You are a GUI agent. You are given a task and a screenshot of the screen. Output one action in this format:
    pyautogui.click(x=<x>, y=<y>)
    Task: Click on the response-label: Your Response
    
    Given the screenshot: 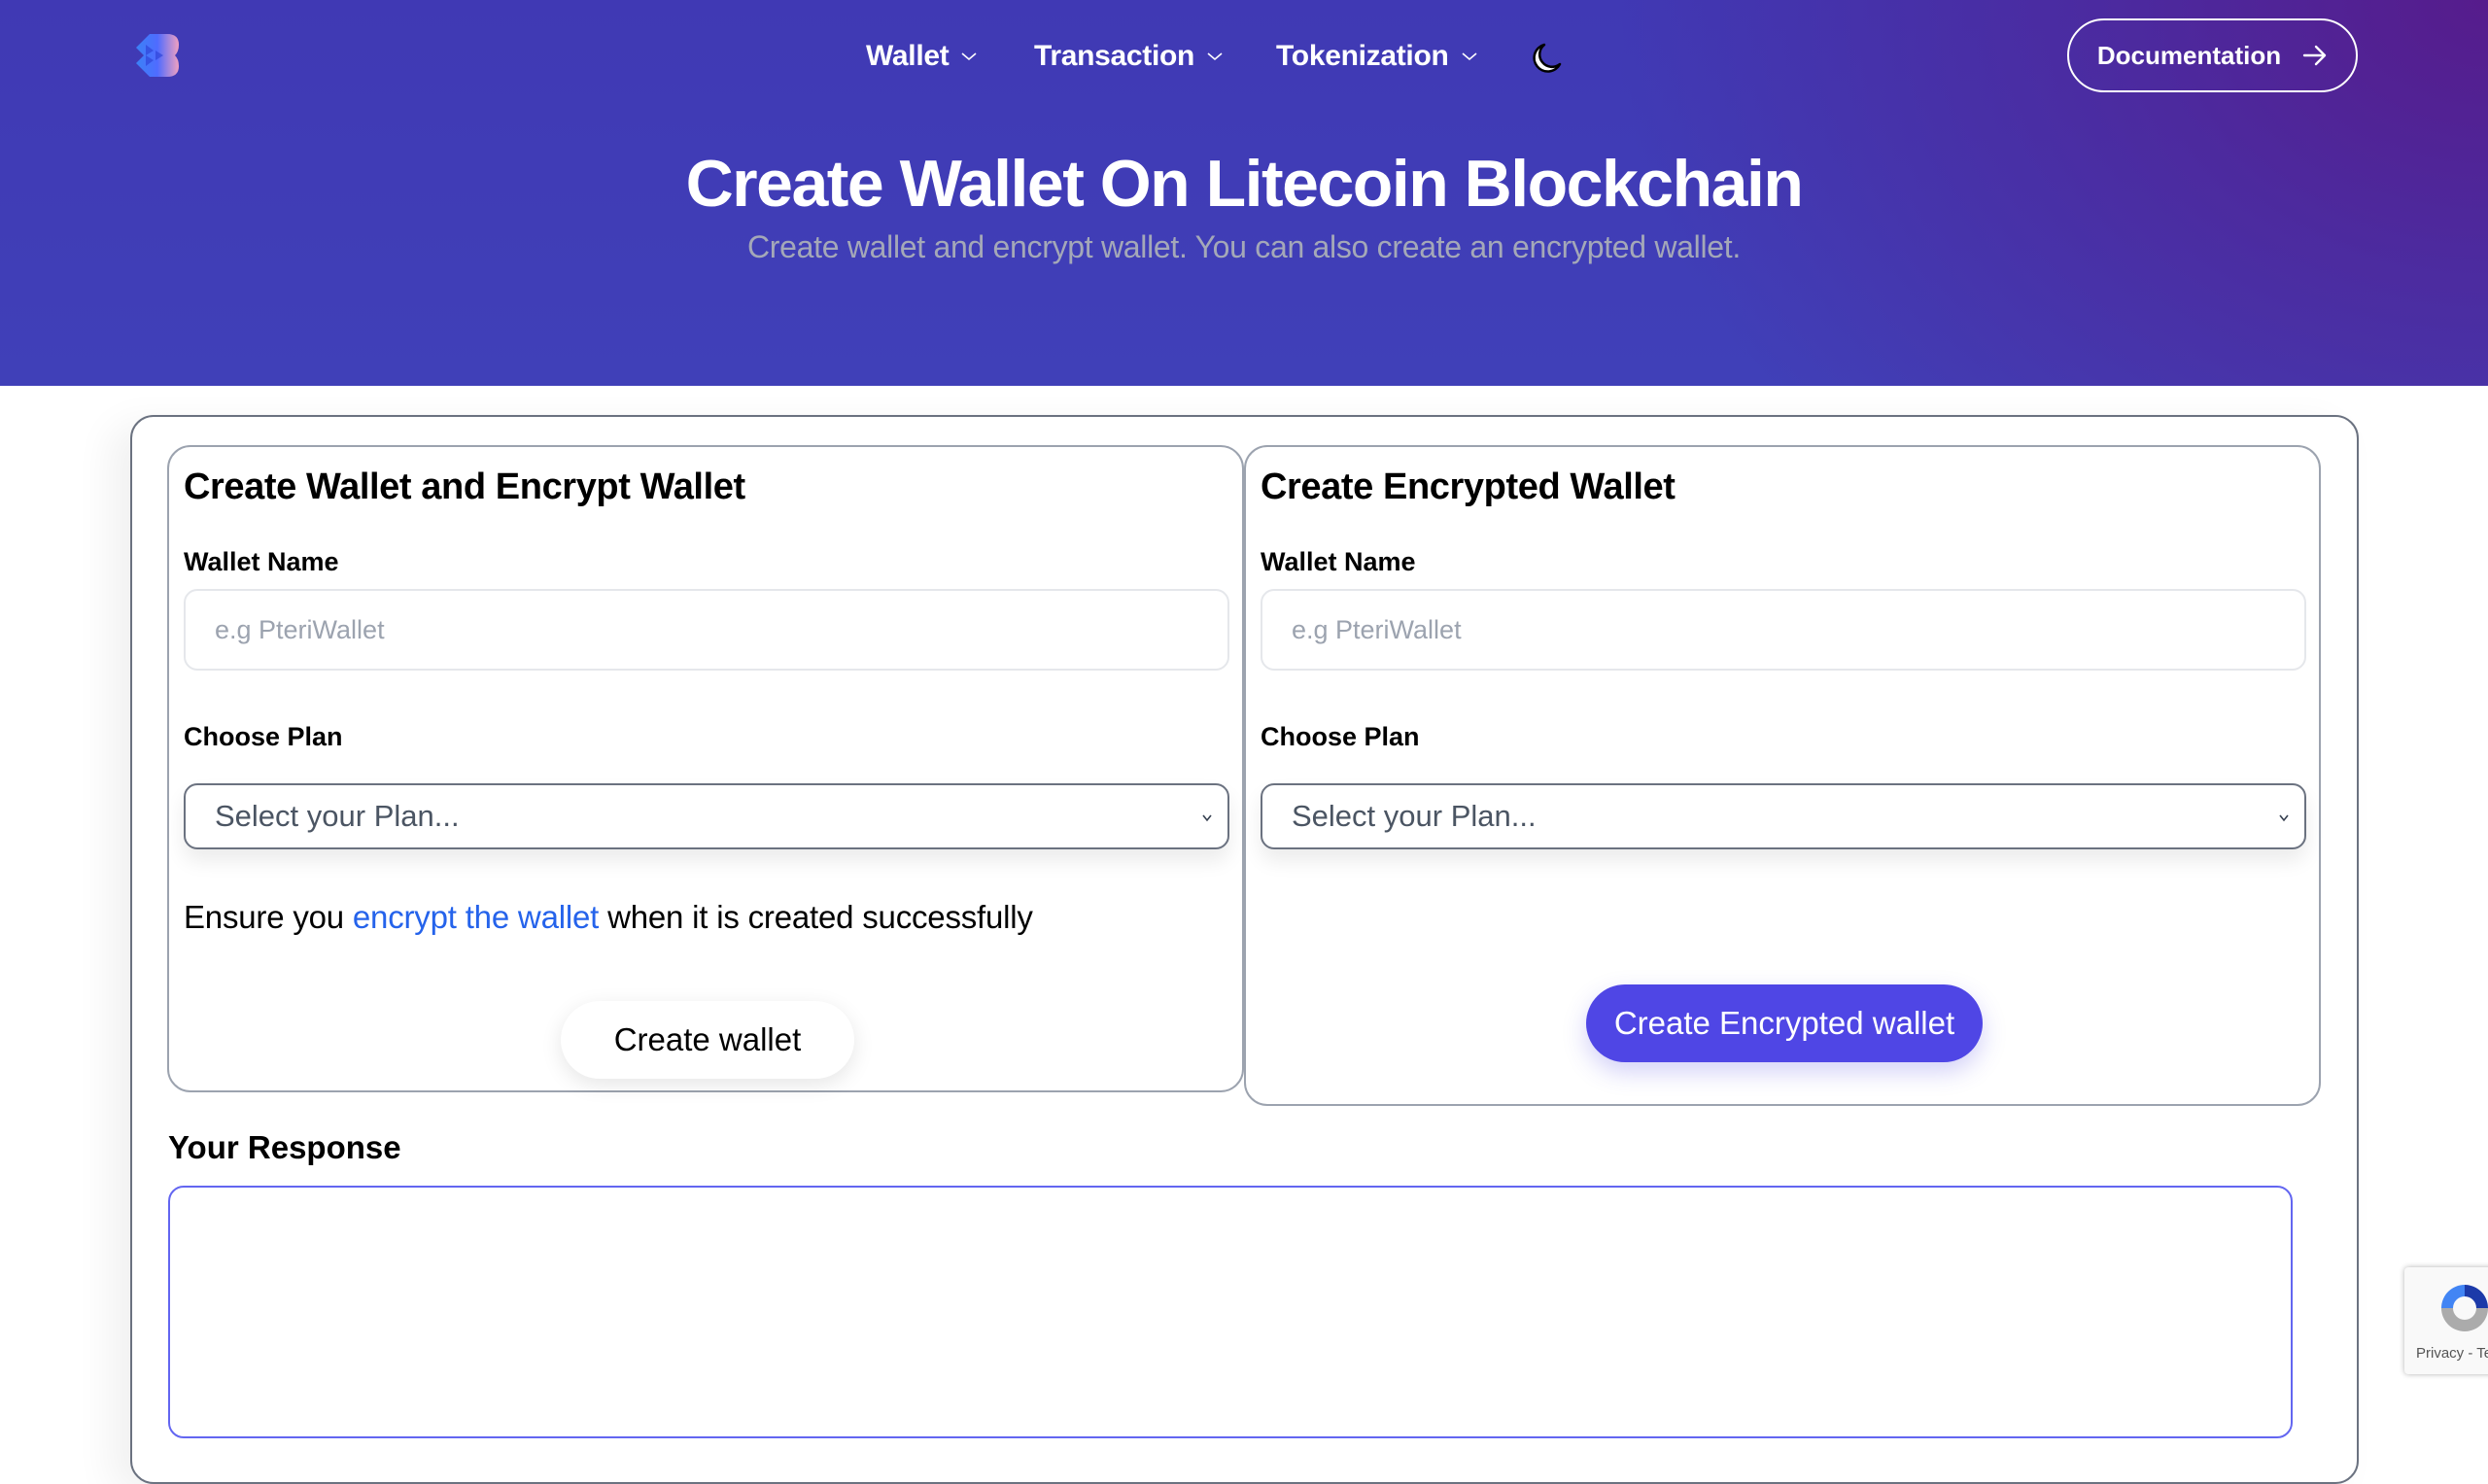 What is the action you would take?
    pyautogui.click(x=284, y=1147)
    